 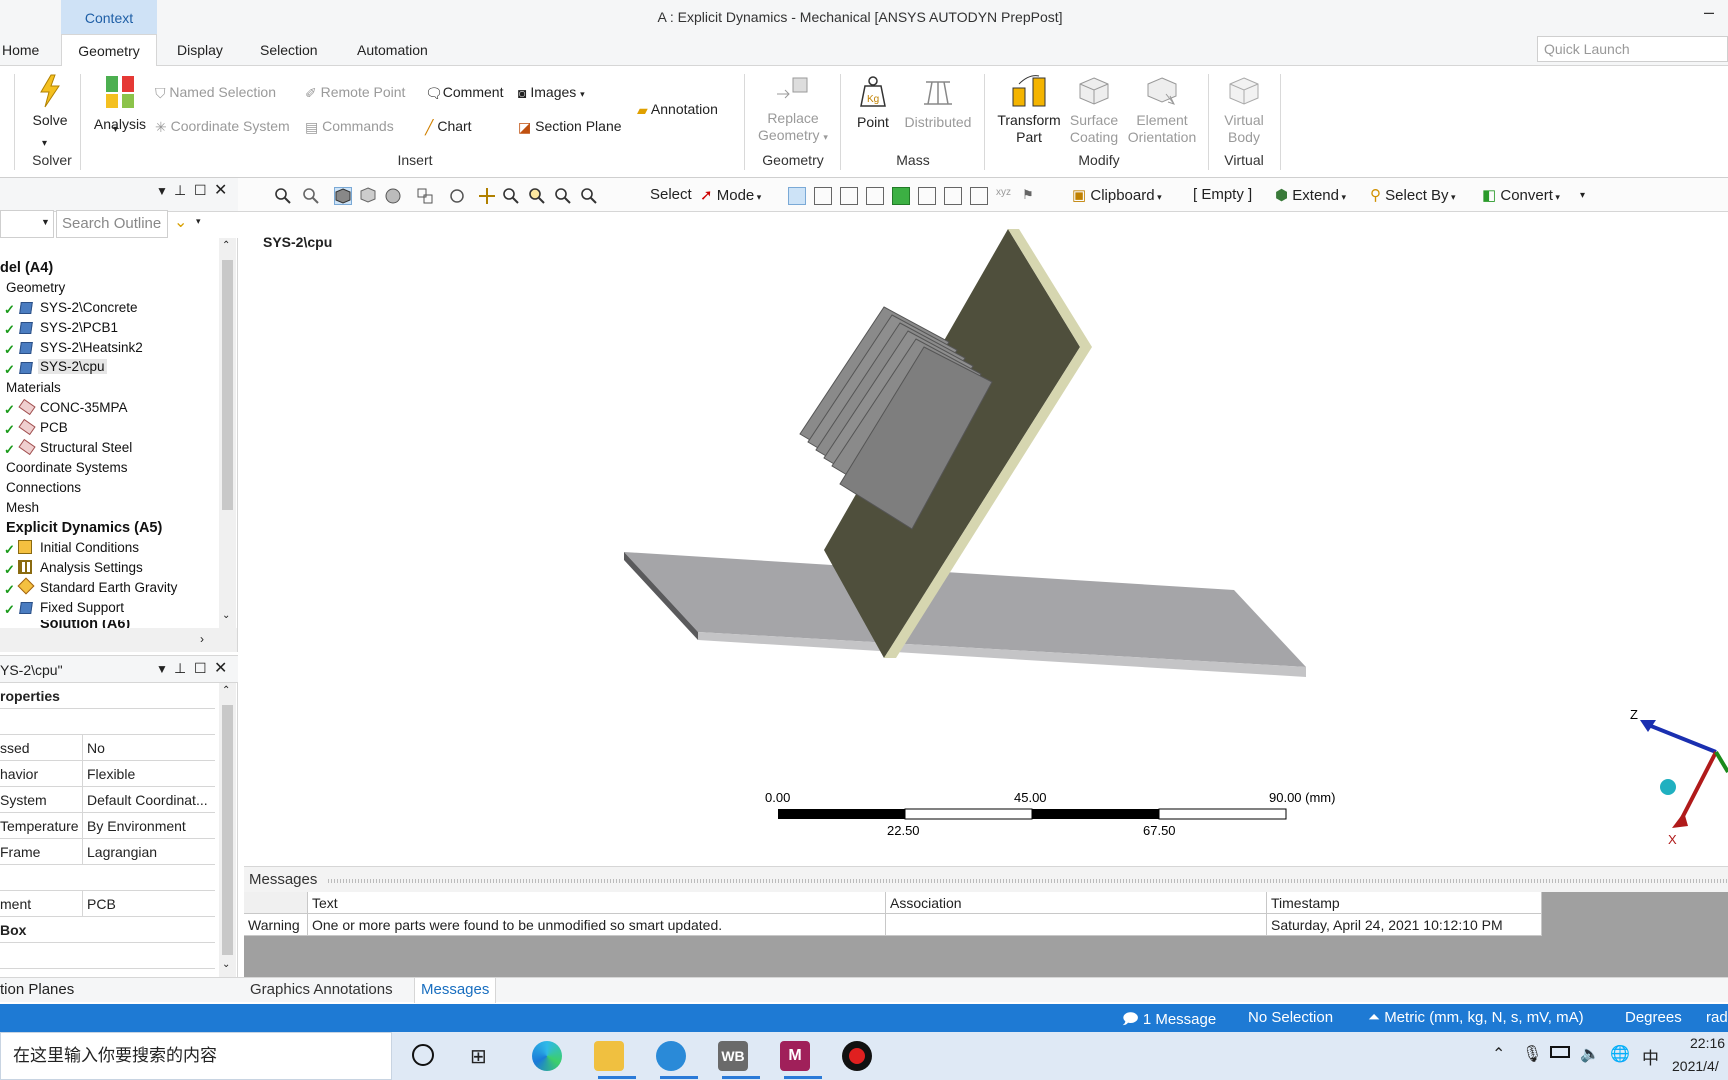 I want to click on tree-conc-35mpa: CONC-35MPA, so click(x=84, y=407).